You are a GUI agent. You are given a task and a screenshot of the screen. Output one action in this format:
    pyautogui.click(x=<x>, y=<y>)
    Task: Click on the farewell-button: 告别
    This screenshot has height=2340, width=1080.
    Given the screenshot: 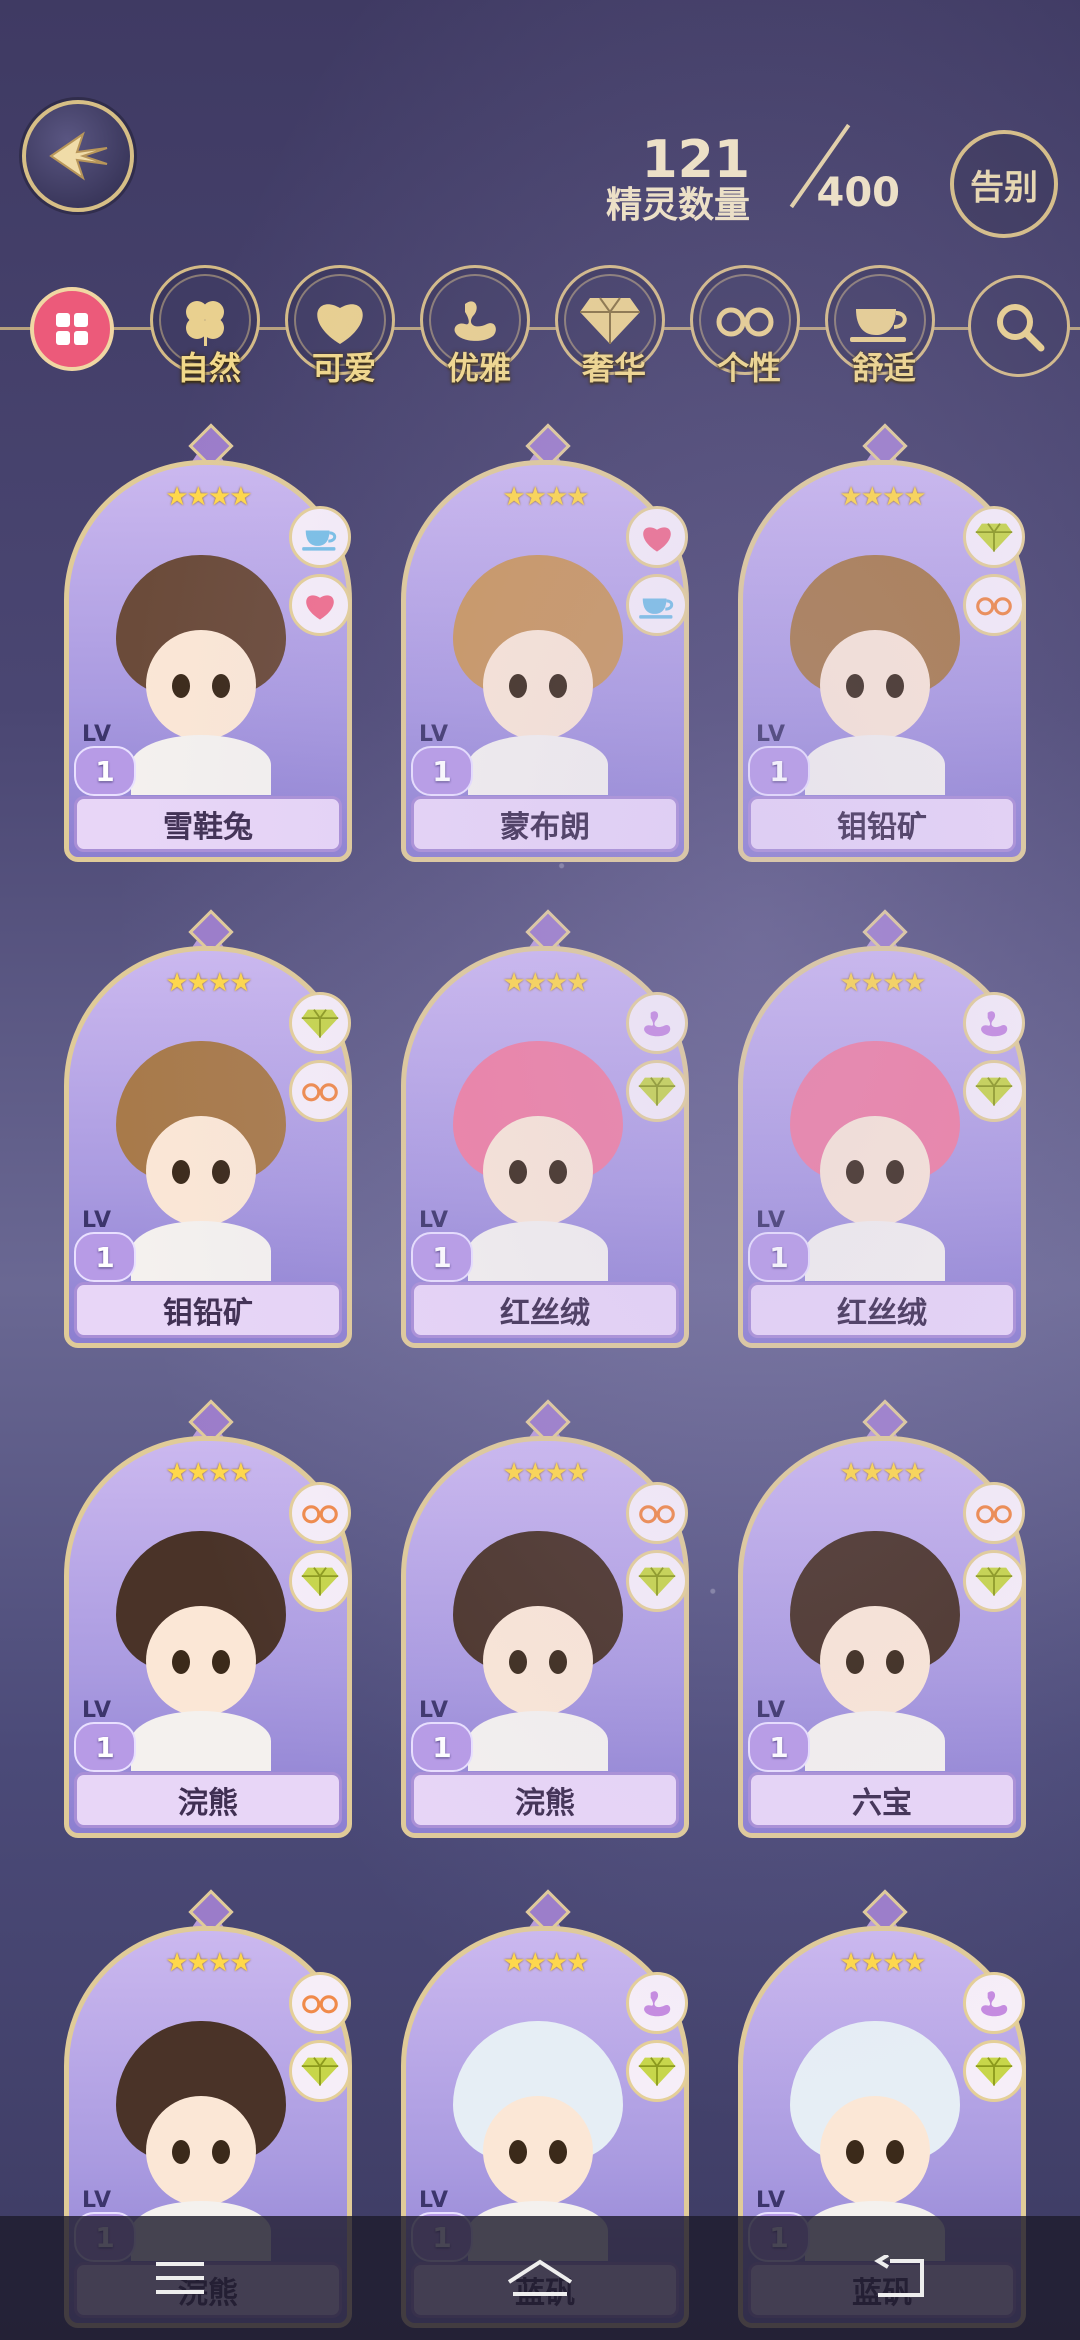 What is the action you would take?
    pyautogui.click(x=1004, y=184)
    